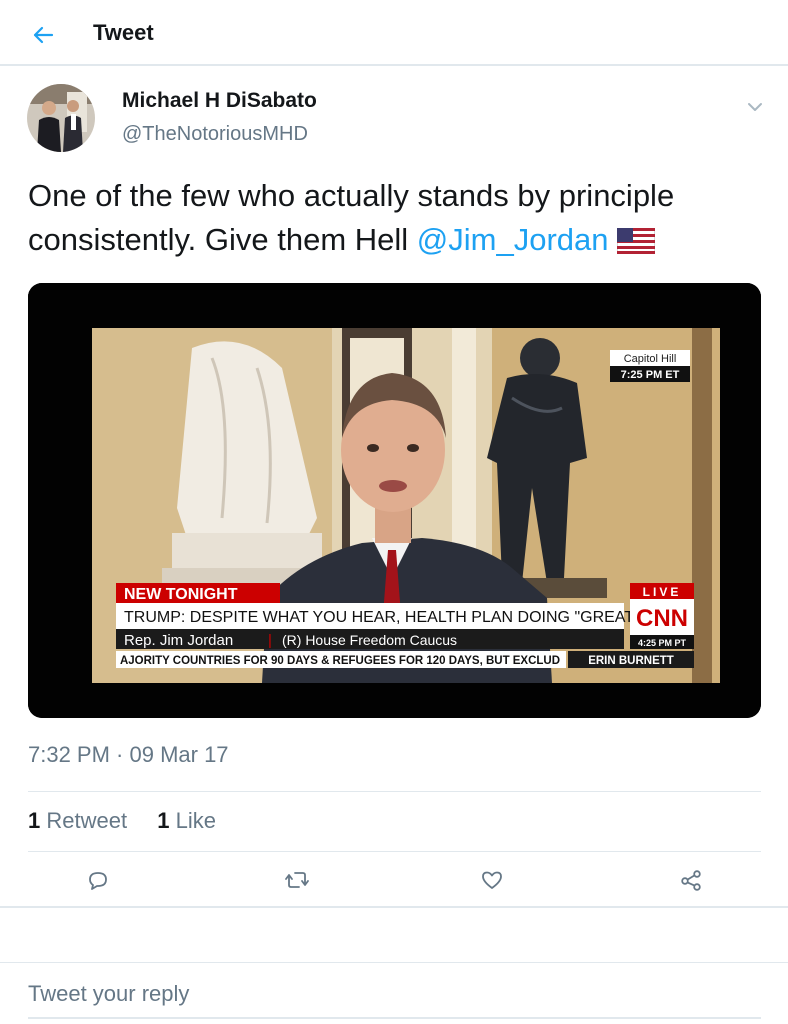  Describe the element at coordinates (650, 359) in the screenshot. I see `location-label: Capitol Hill` at that location.